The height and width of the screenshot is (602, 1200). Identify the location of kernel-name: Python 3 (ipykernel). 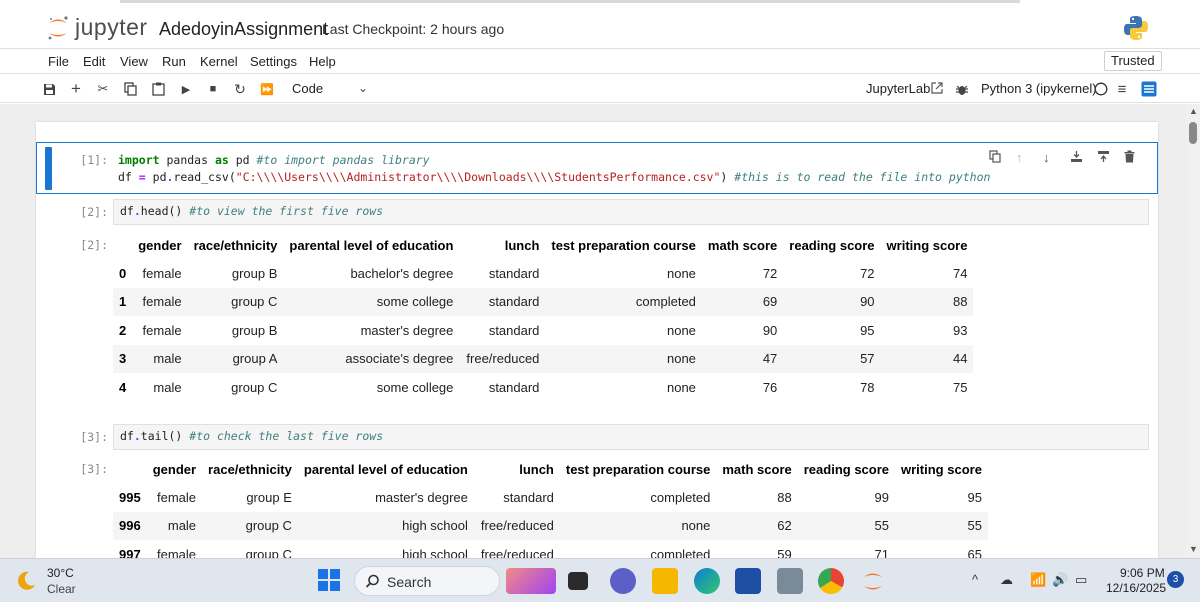
(1039, 88).